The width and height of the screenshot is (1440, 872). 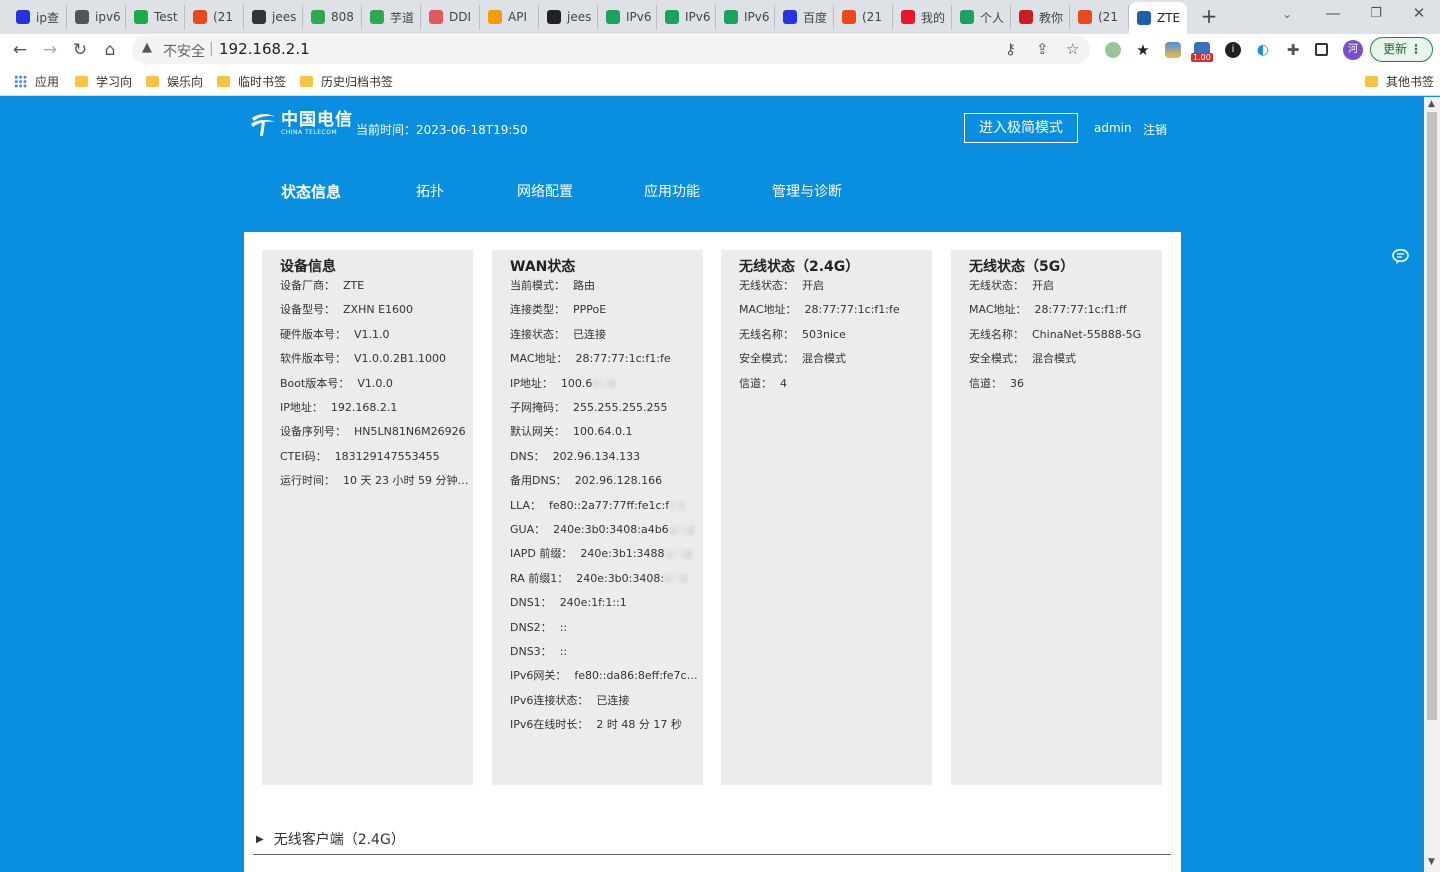 What do you see at coordinates (672, 191) in the screenshot?
I see `menu-applications: 应用功能` at bounding box center [672, 191].